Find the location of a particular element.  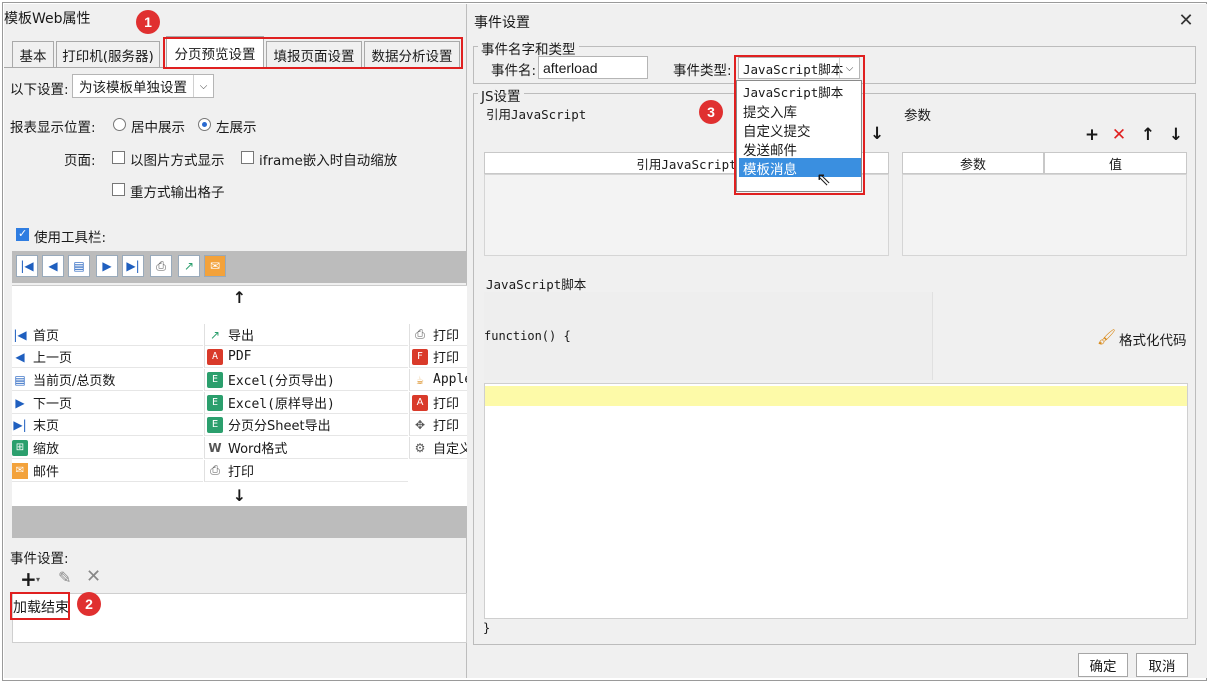

dropdown-option-template-message: 模板消息 is located at coordinates (800, 168).